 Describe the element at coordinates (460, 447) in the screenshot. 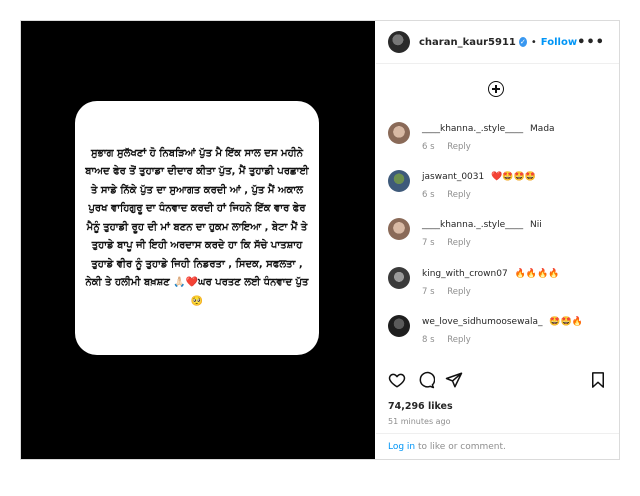

I see `login-suffix: to like or comment.` at that location.